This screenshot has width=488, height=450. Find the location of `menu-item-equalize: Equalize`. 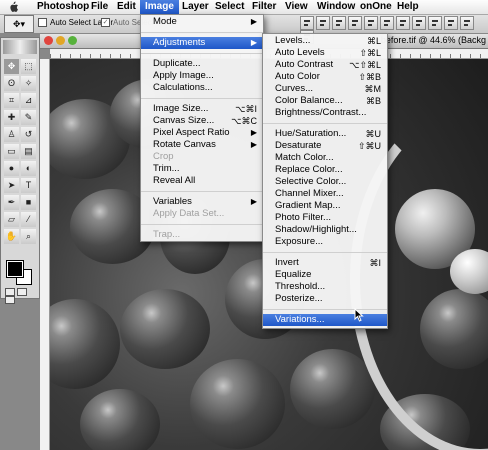

menu-item-equalize: Equalize is located at coordinates (325, 275).